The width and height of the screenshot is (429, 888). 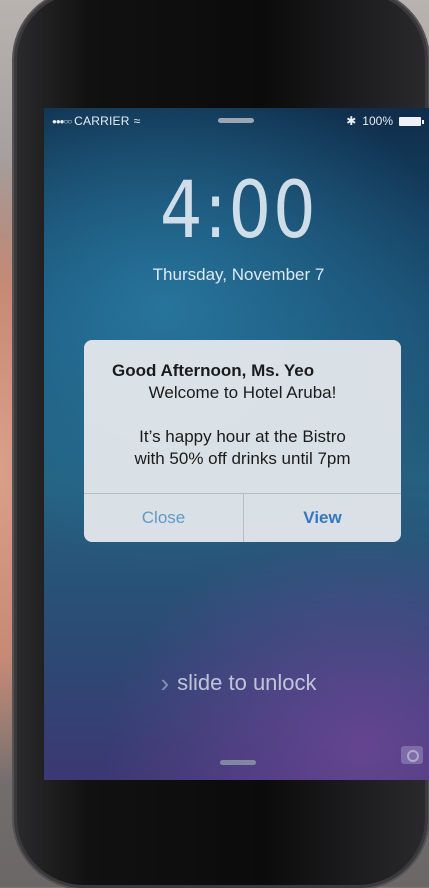 What do you see at coordinates (213, 370) in the screenshot?
I see `alert-title: Good Afternoon, Ms. Yeo` at bounding box center [213, 370].